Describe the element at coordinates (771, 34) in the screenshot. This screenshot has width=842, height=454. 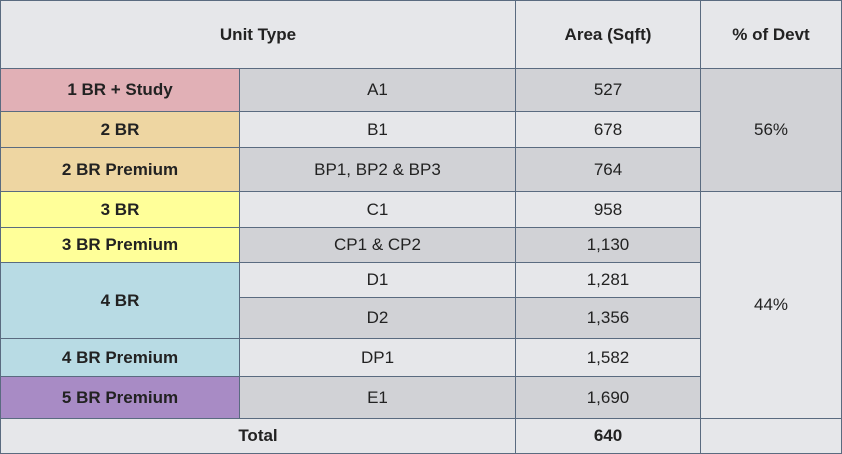
I see `header-pct-devt: % of Devt` at that location.